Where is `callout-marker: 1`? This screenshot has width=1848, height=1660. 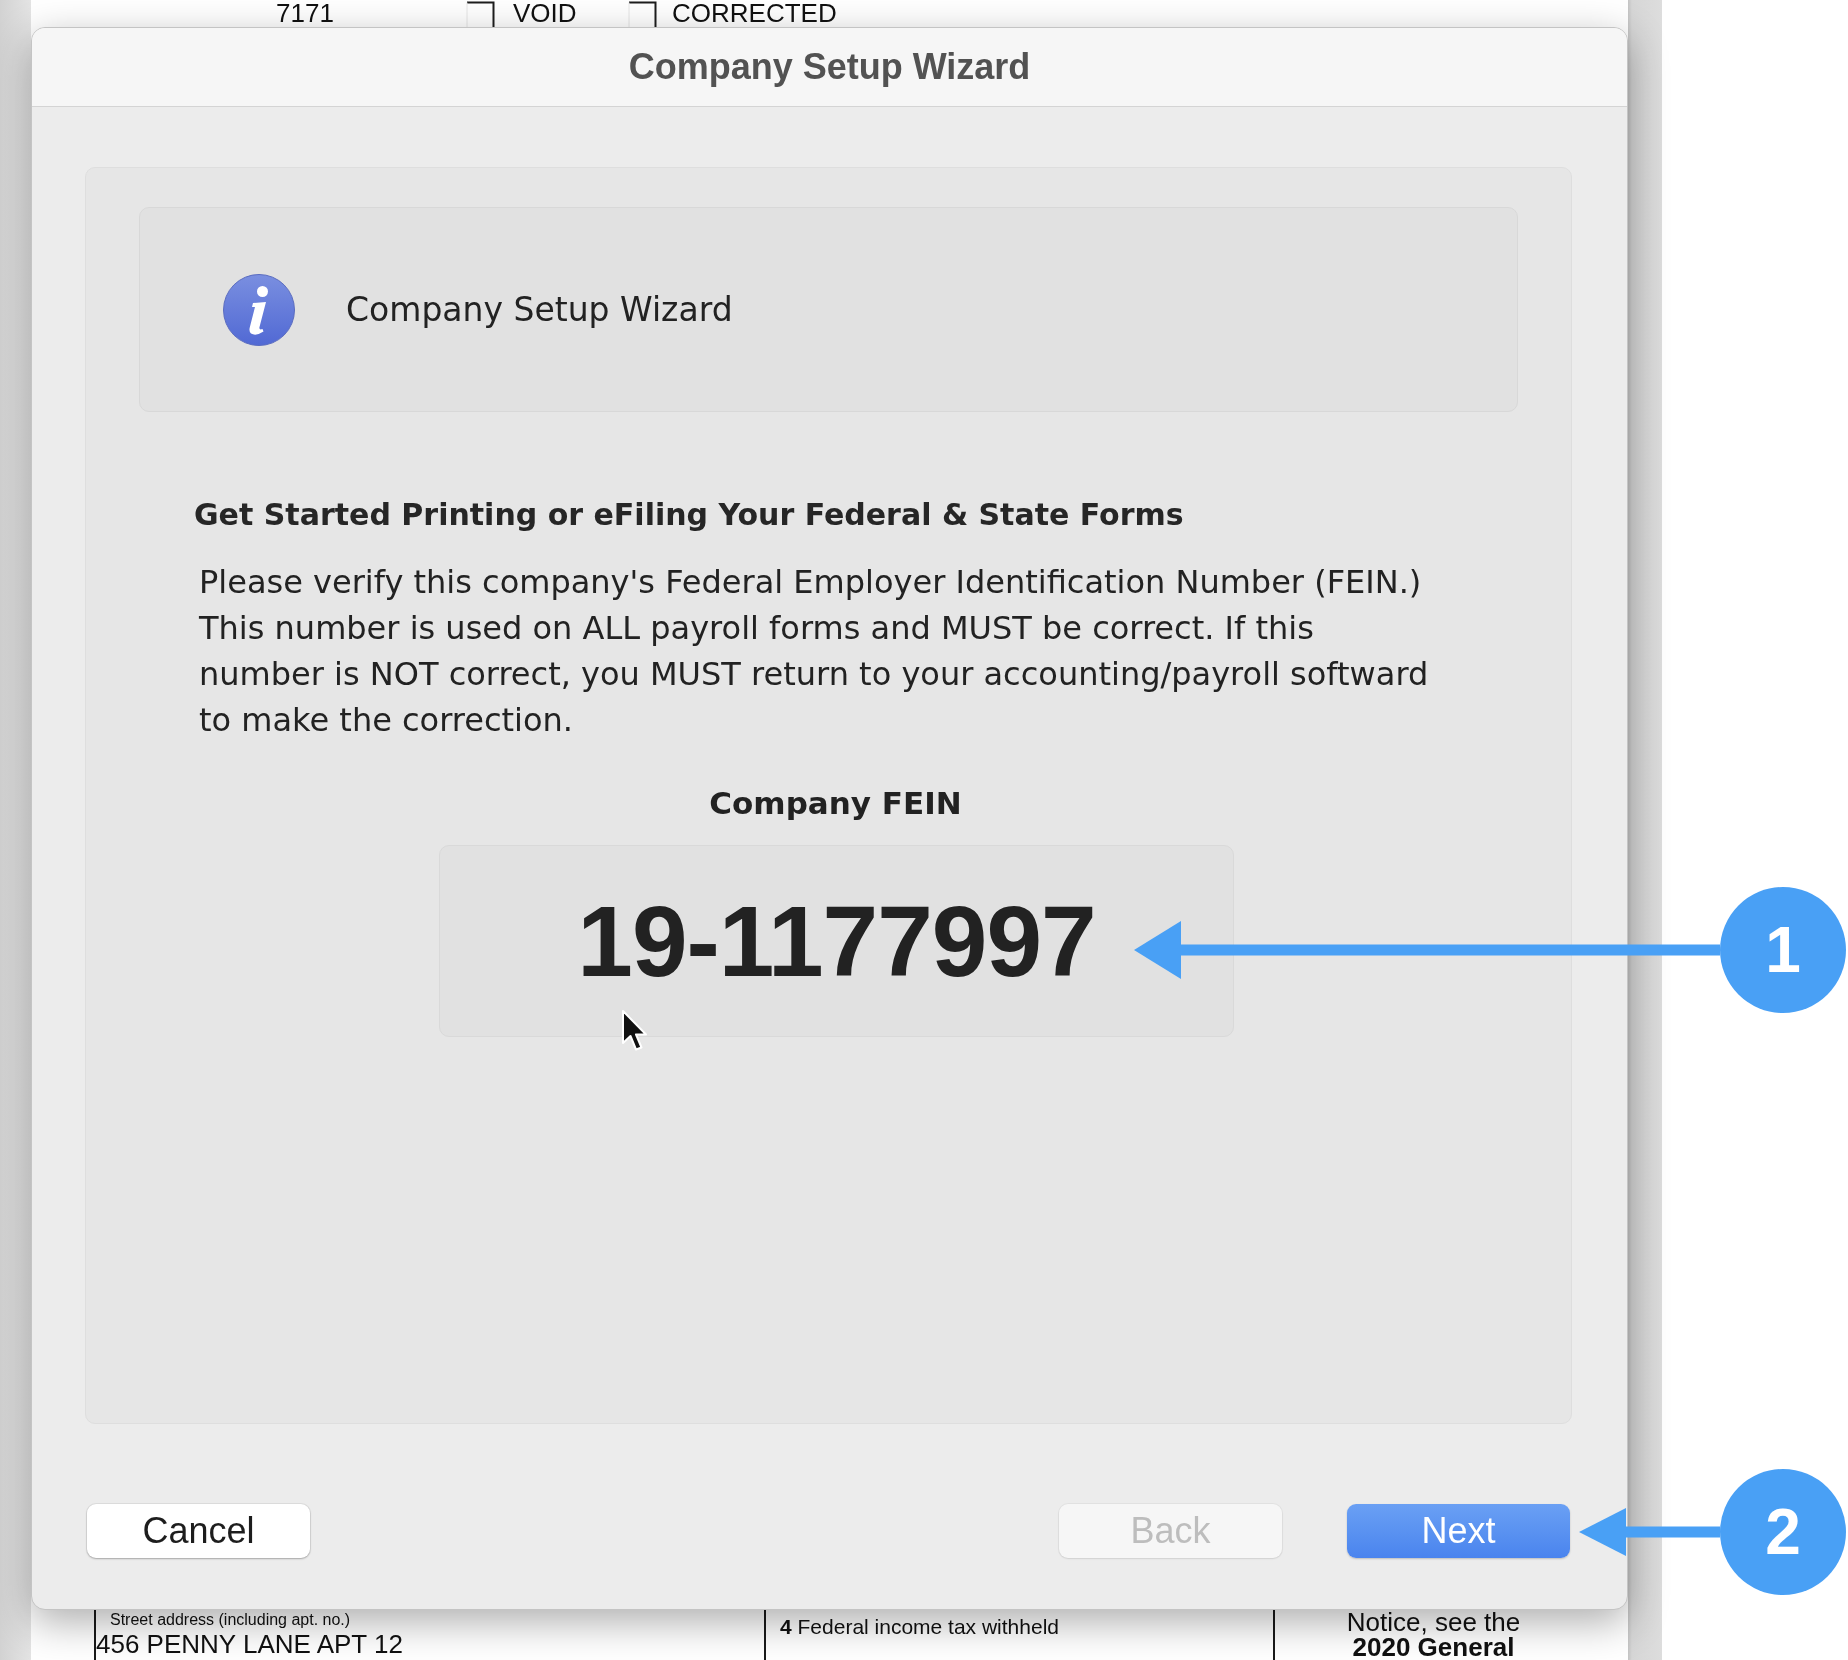 callout-marker: 1 is located at coordinates (1783, 950).